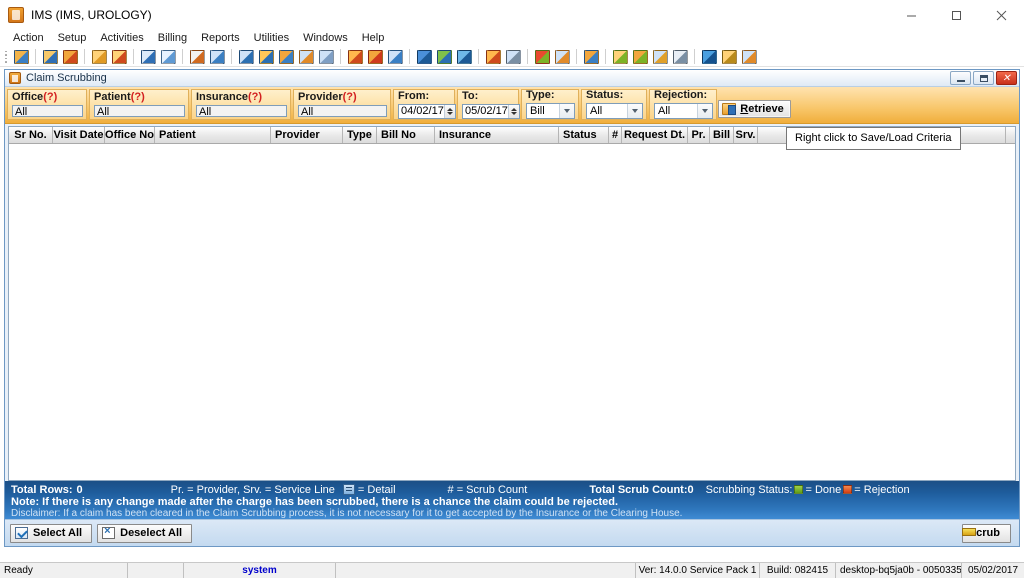 The height and width of the screenshot is (578, 1024). I want to click on toolbar-grip, so click(5, 57).